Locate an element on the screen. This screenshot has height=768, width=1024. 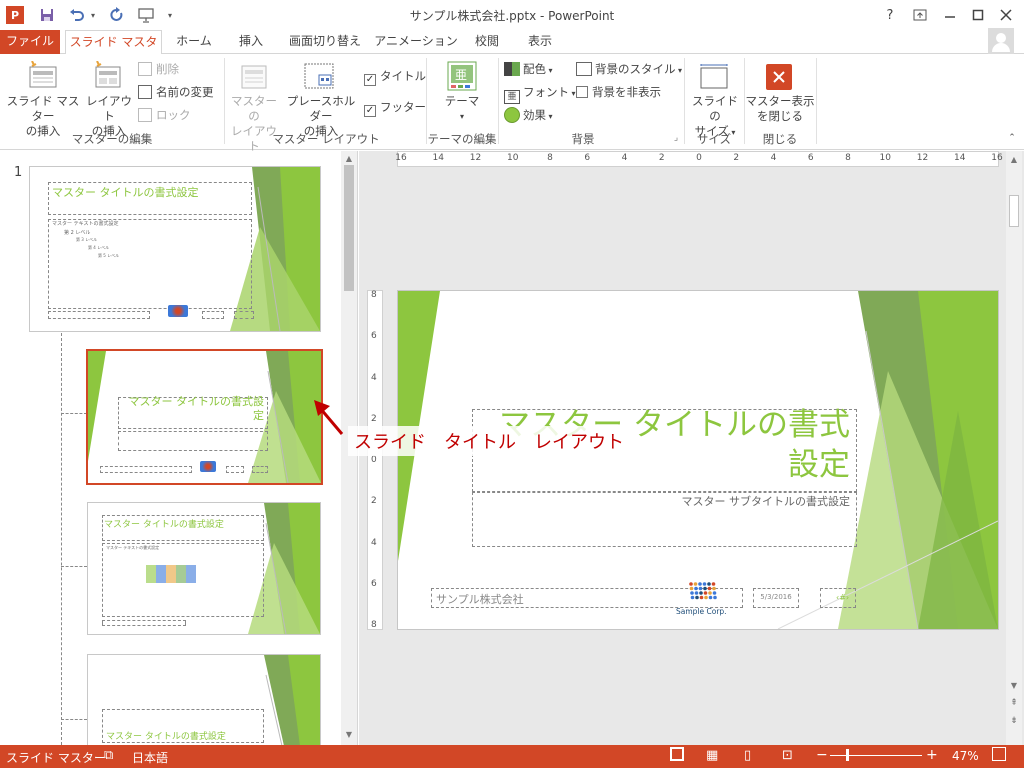
title-checkbox: ✓ タイトル is located at coordinates (395, 76).